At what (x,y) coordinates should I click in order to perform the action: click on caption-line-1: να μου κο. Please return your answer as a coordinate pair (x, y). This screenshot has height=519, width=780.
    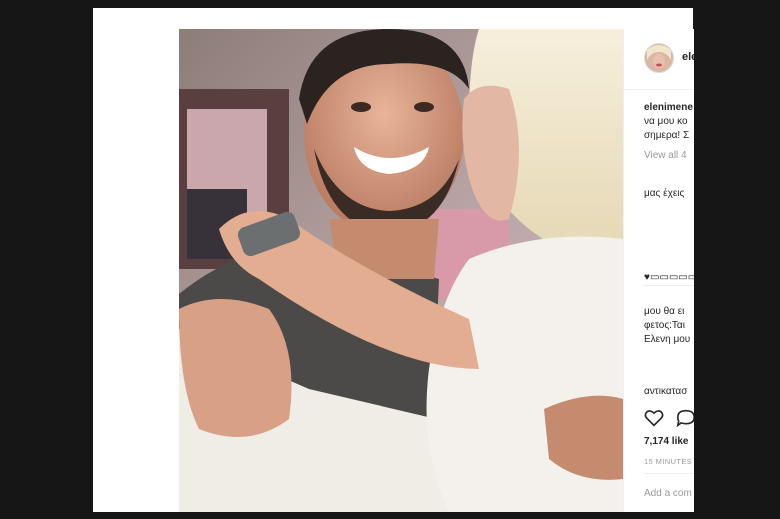
    Looking at the image, I should click on (666, 121).